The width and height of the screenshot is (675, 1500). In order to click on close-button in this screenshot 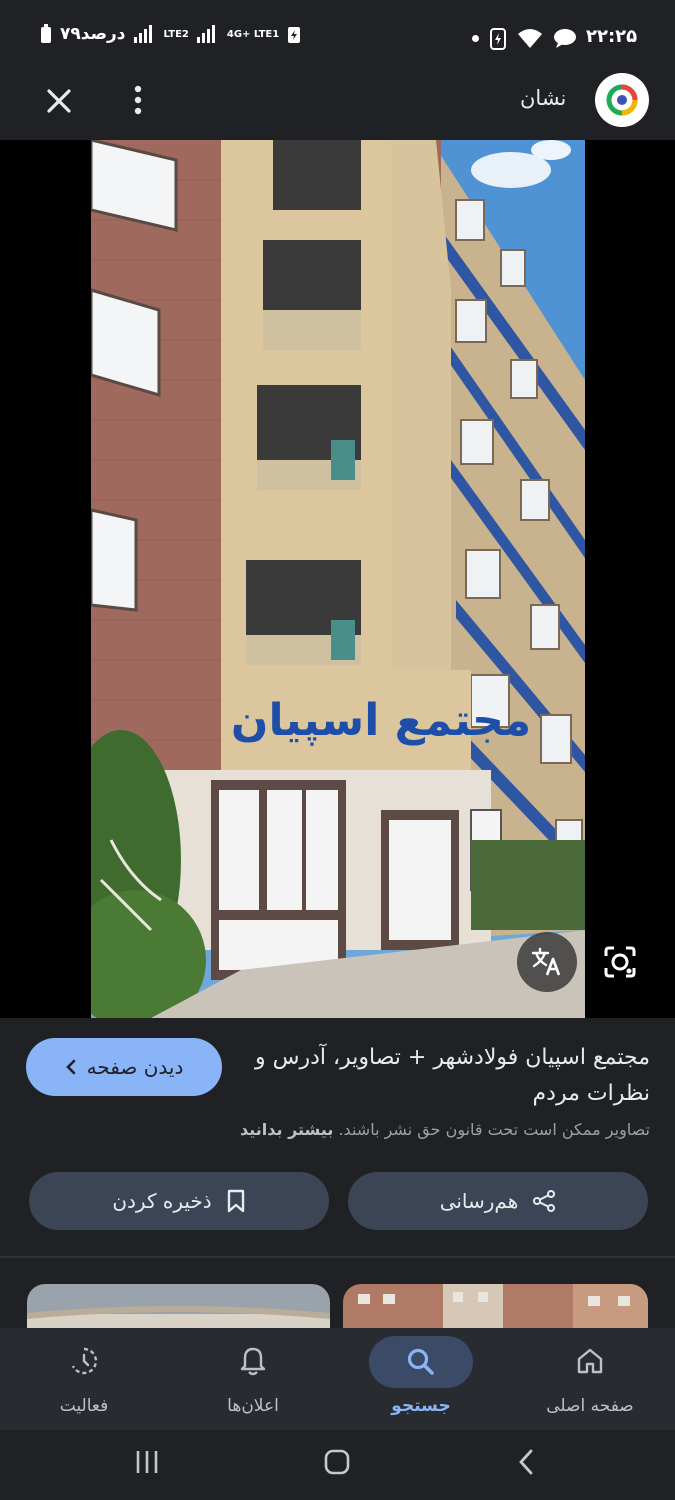, I will do `click(59, 101)`.